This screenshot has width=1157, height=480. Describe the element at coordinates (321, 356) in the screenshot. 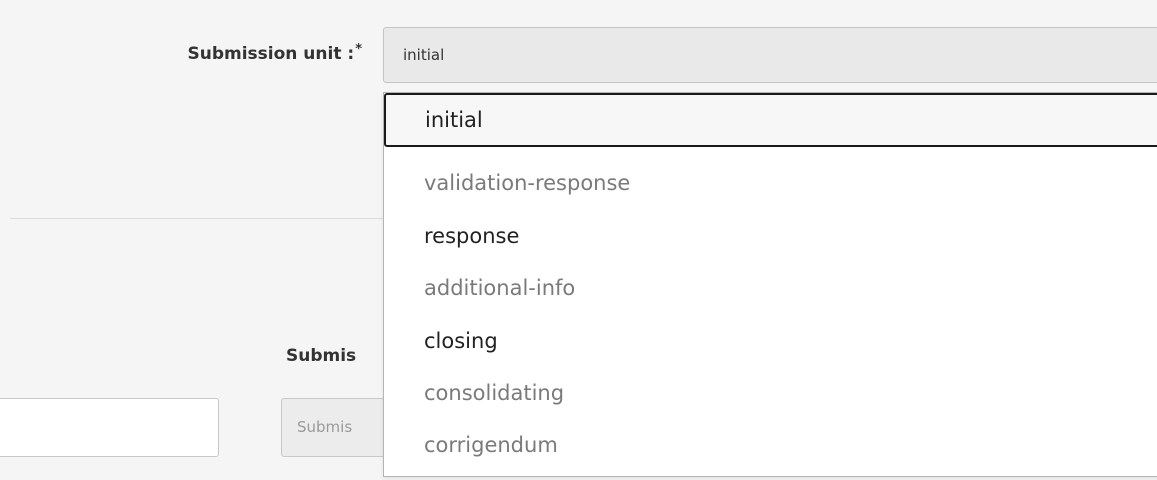

I see `submission-field-label: Submis` at that location.